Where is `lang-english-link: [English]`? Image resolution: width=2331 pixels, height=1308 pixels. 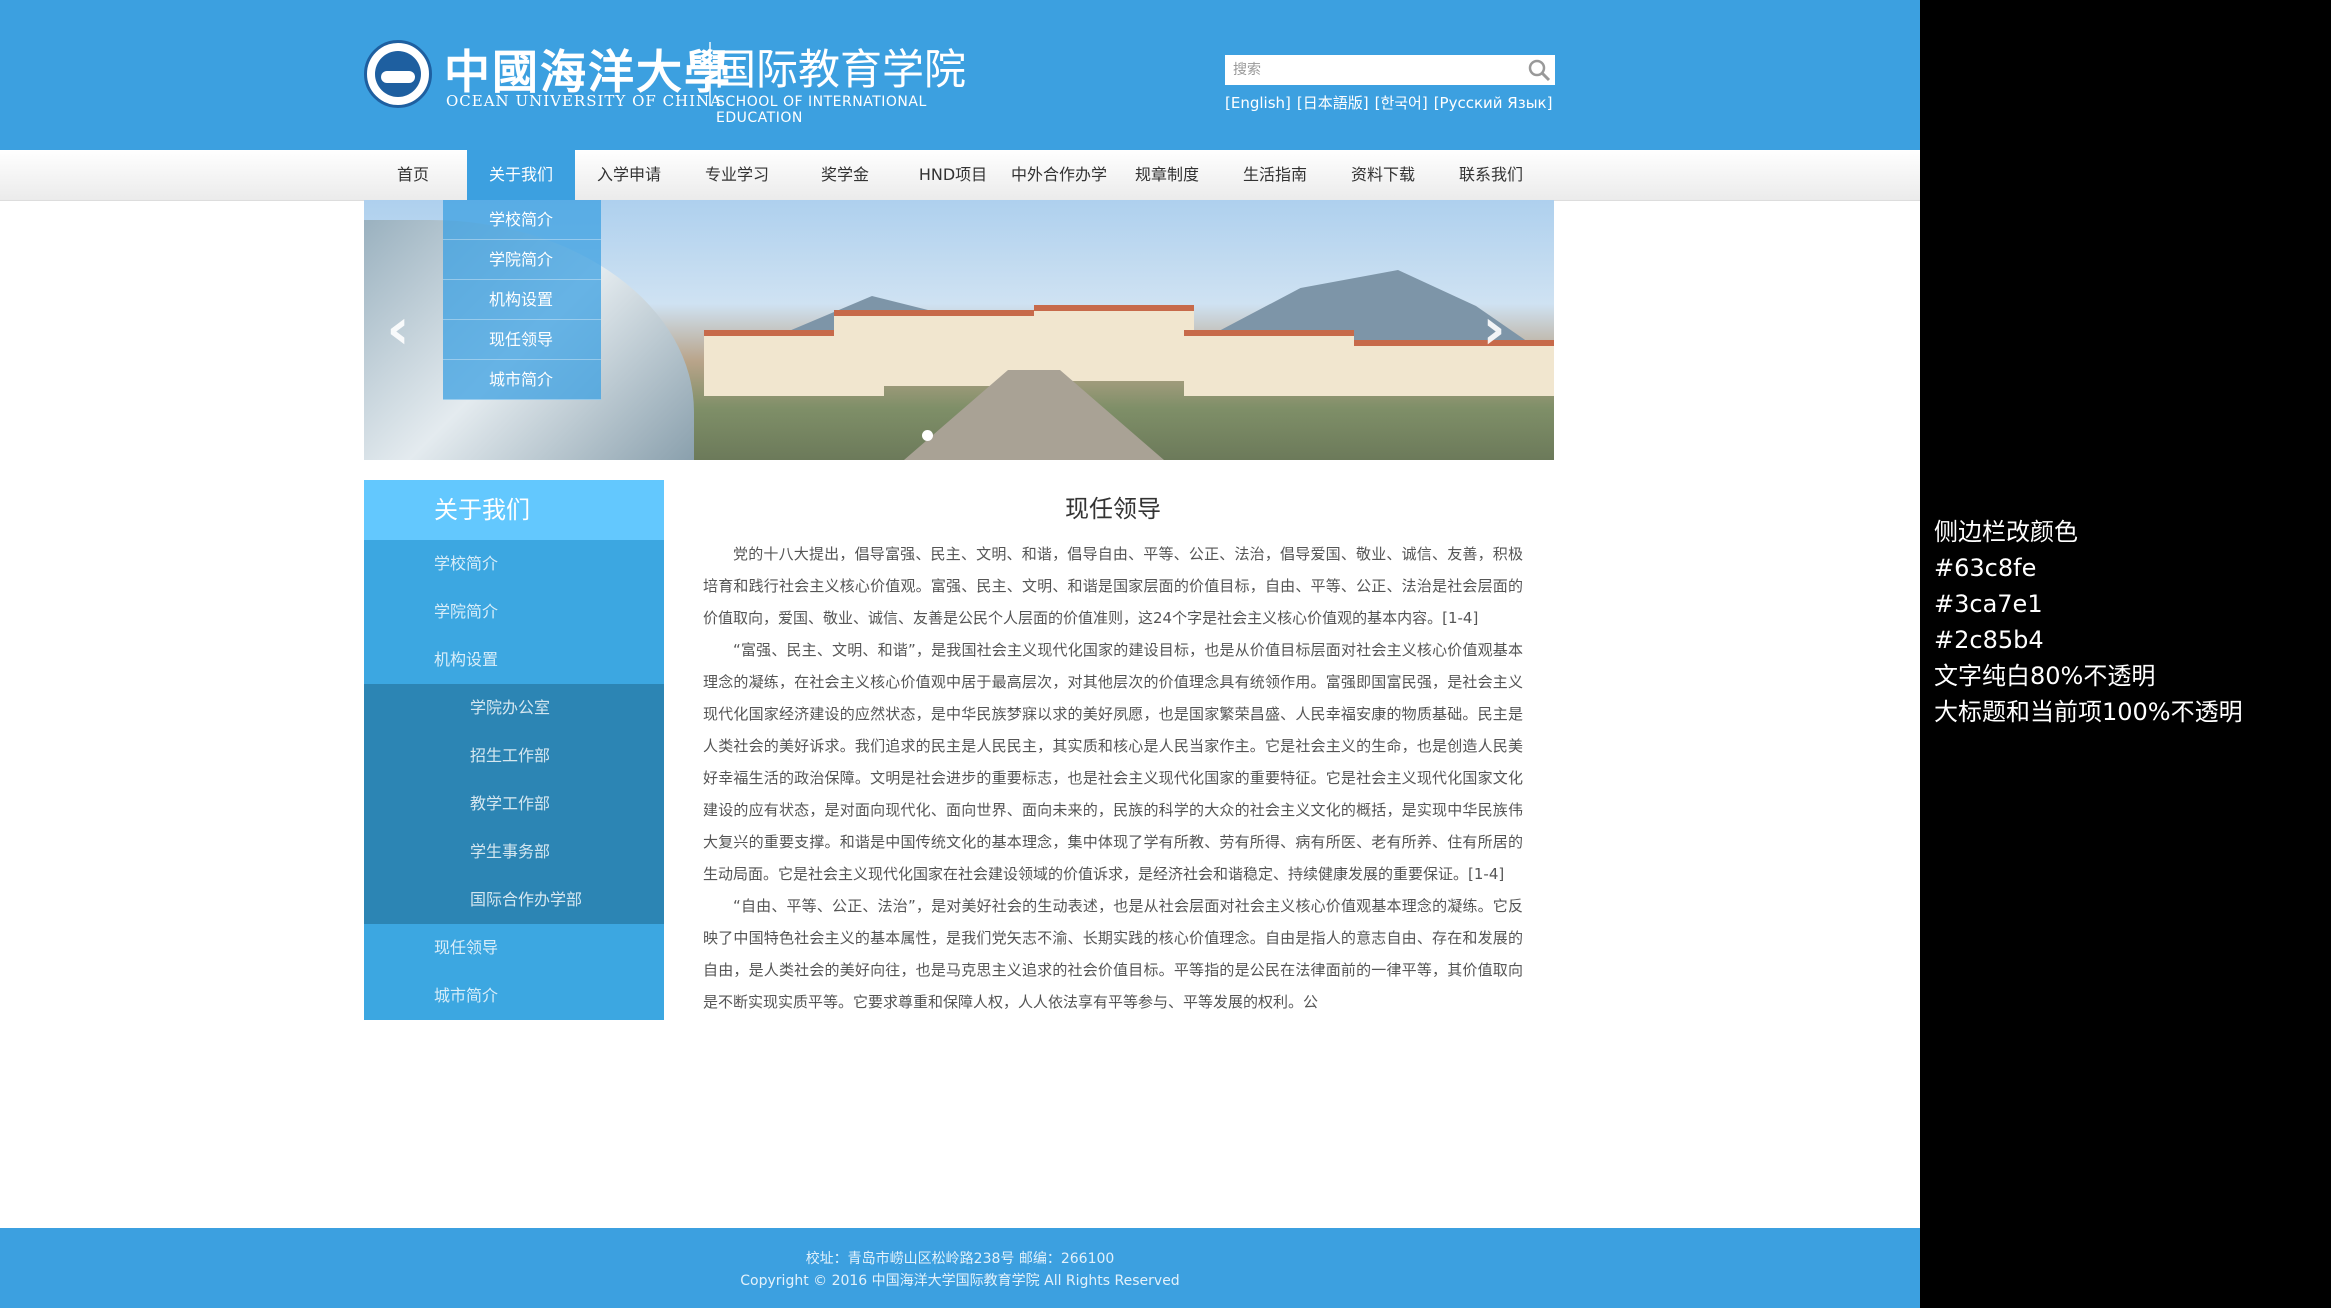 lang-english-link: [English] is located at coordinates (1258, 103).